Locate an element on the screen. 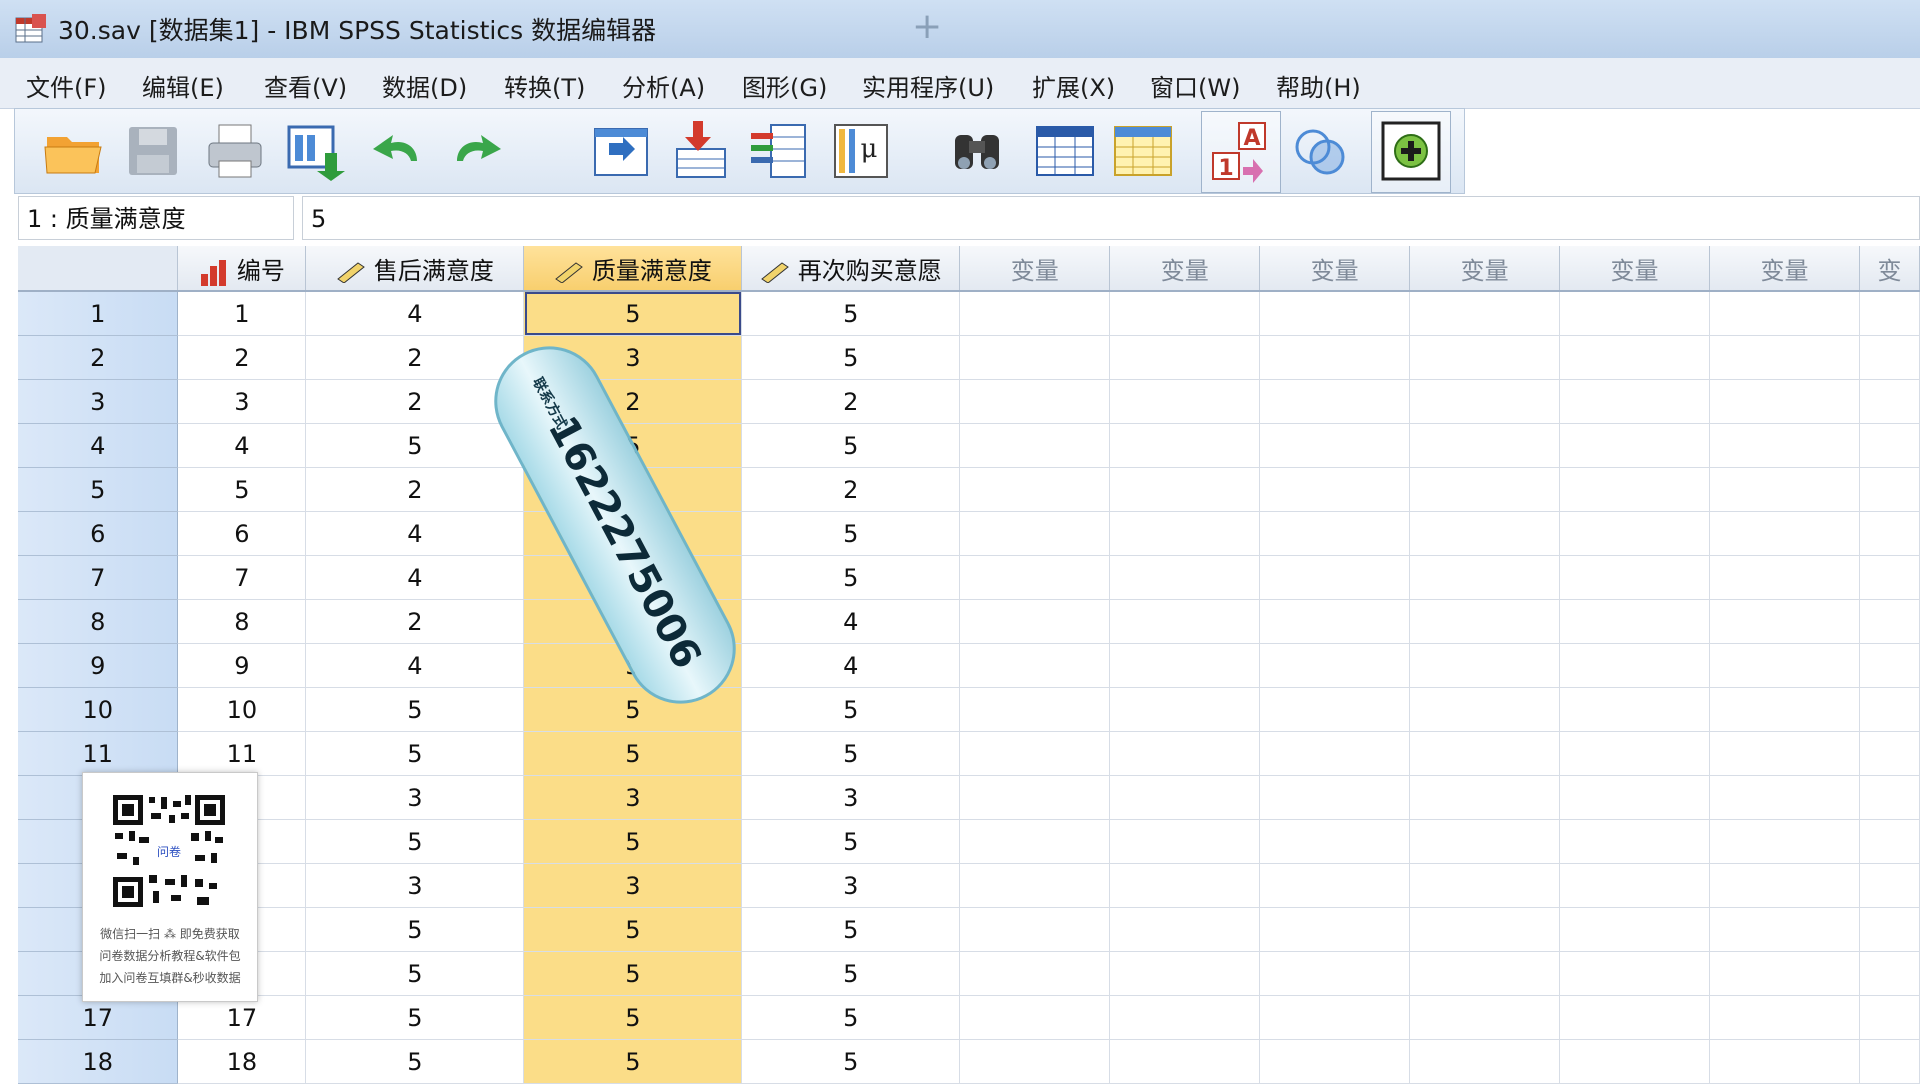 Image resolution: width=1920 pixels, height=1084 pixels. insert-variable-icon is located at coordinates (1143, 151).